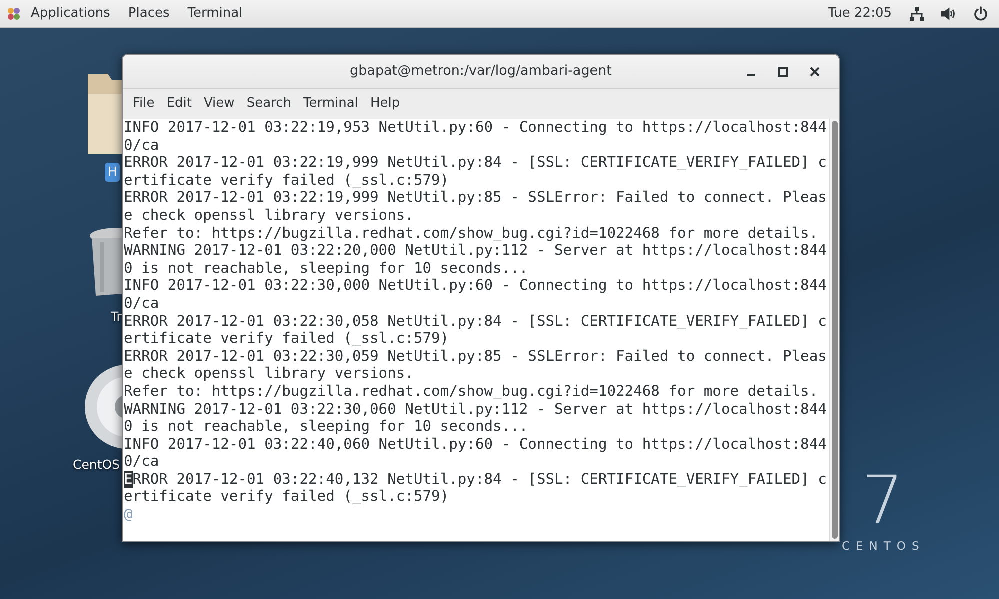 Image resolution: width=999 pixels, height=599 pixels. Describe the element at coordinates (128, 479) in the screenshot. I see `cursor: E` at that location.